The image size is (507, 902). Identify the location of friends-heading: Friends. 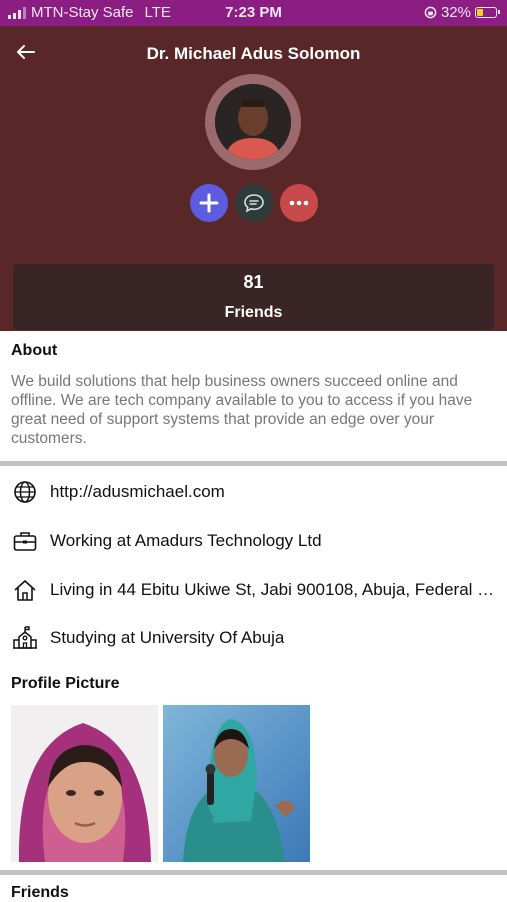
(40, 892).